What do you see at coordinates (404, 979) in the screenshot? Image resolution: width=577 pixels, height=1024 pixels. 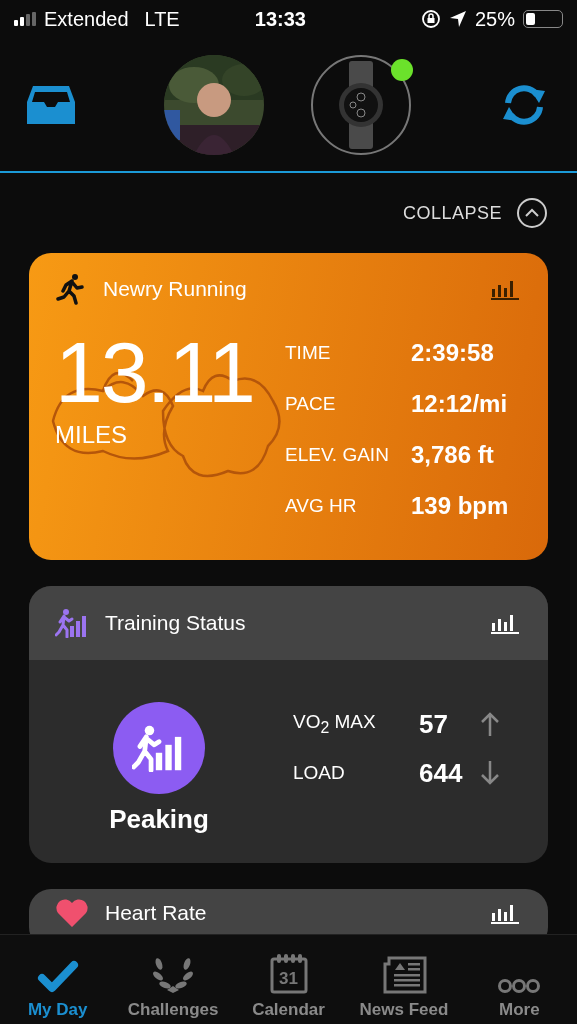 I see `tab-bar-item: News Feed` at bounding box center [404, 979].